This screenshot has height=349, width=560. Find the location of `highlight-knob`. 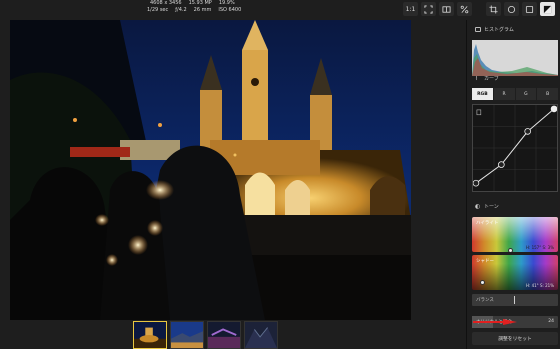

highlight-knob is located at coordinates (510, 250).